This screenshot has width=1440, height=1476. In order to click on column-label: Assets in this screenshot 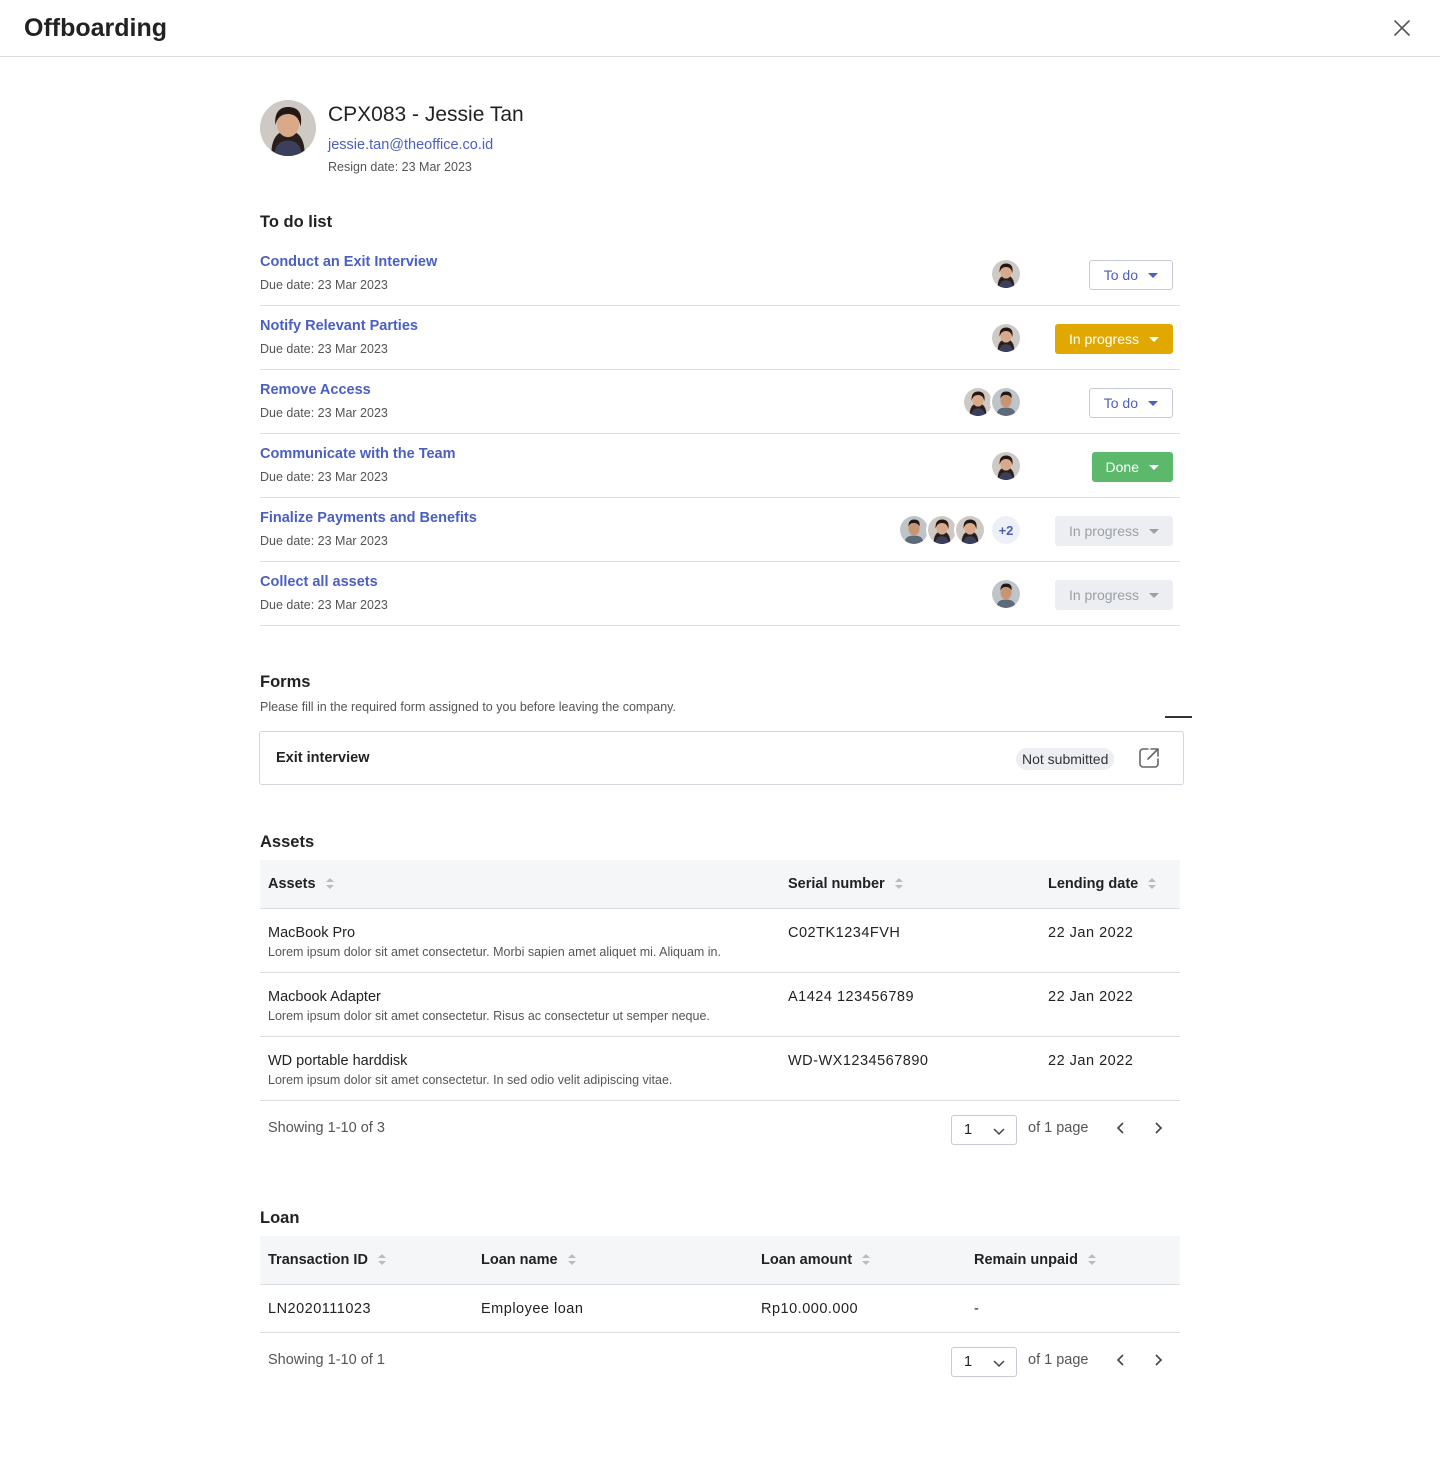, I will do `click(292, 883)`.